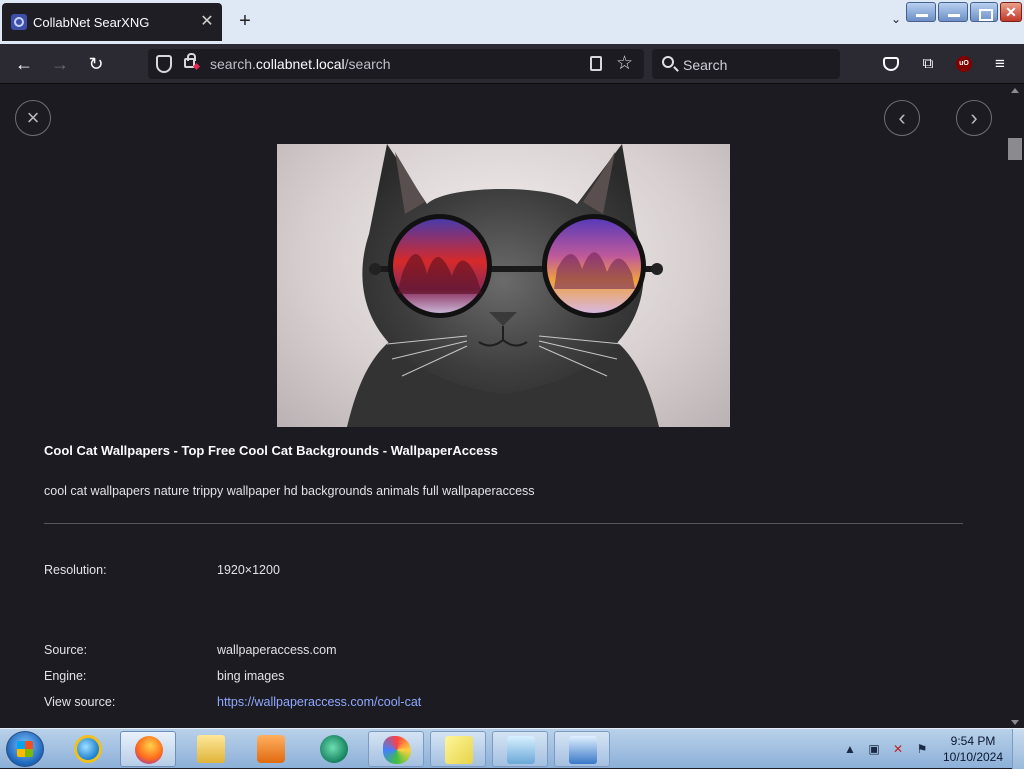 Image resolution: width=1024 pixels, height=769 pixels. What do you see at coordinates (928, 64) in the screenshot?
I see `extensions-puzzle-icon: ⧉` at bounding box center [928, 64].